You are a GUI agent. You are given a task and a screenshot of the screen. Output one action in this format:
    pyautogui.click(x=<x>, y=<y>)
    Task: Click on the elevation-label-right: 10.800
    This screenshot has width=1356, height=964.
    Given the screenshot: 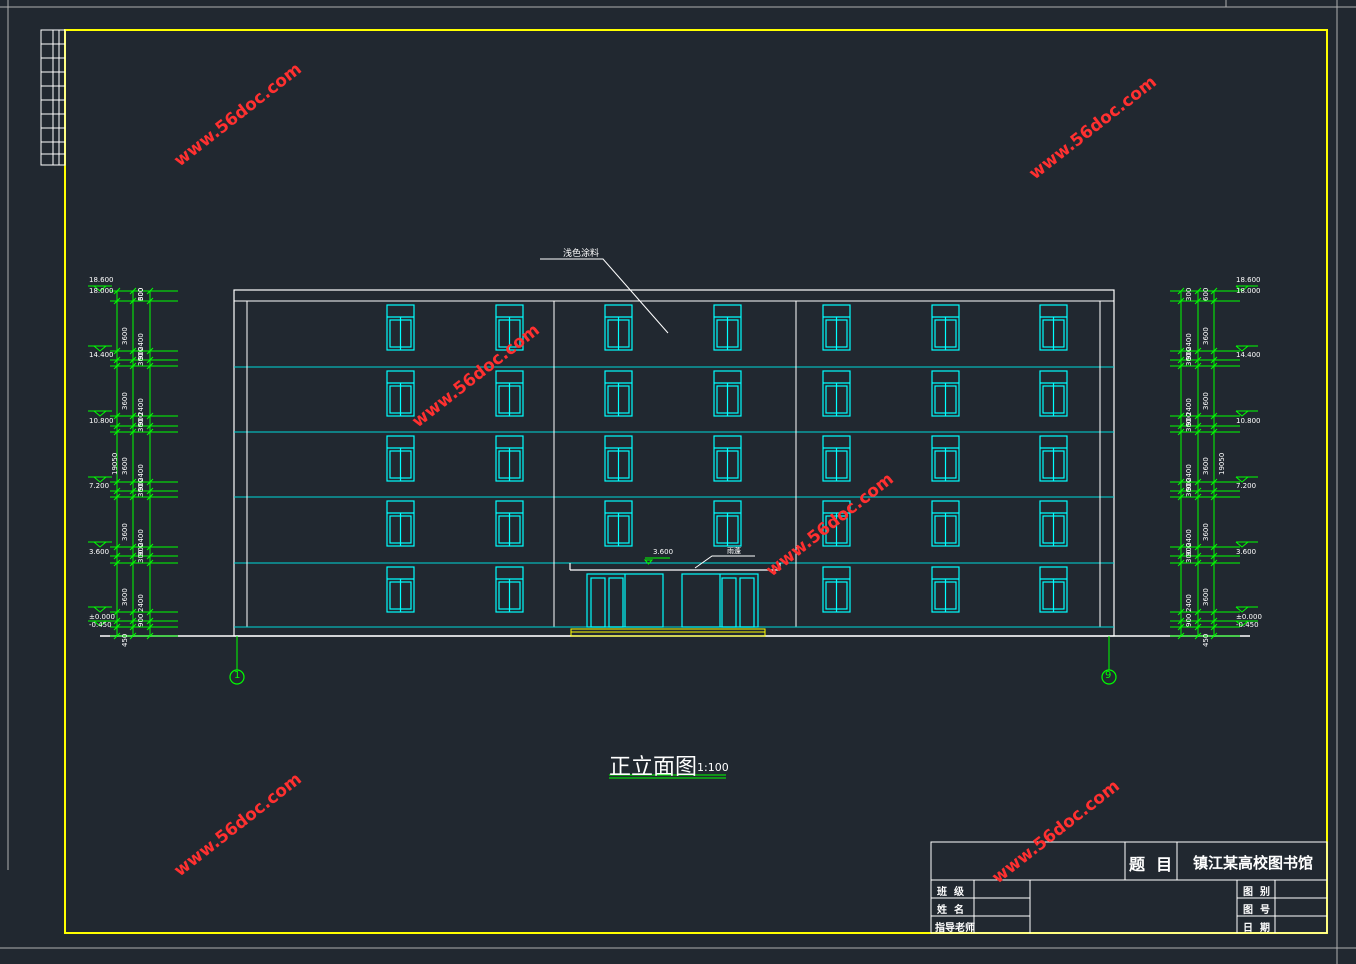 What is the action you would take?
    pyautogui.click(x=1248, y=421)
    